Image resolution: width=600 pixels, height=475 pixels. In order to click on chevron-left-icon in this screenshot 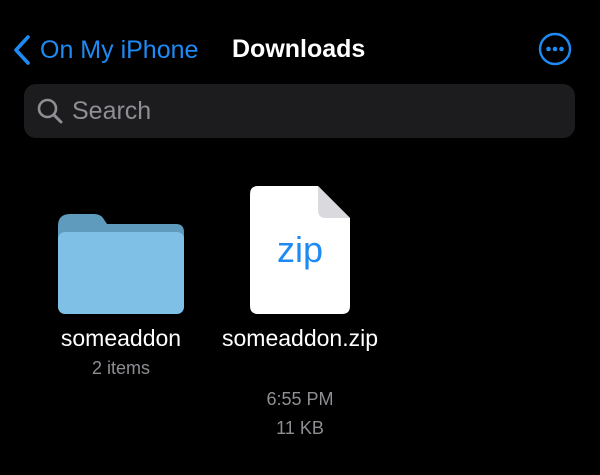, I will do `click(22, 50)`.